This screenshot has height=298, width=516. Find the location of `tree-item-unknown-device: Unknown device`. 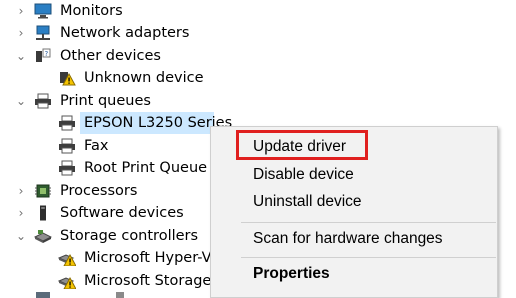

tree-item-unknown-device: Unknown device is located at coordinates (258, 78).